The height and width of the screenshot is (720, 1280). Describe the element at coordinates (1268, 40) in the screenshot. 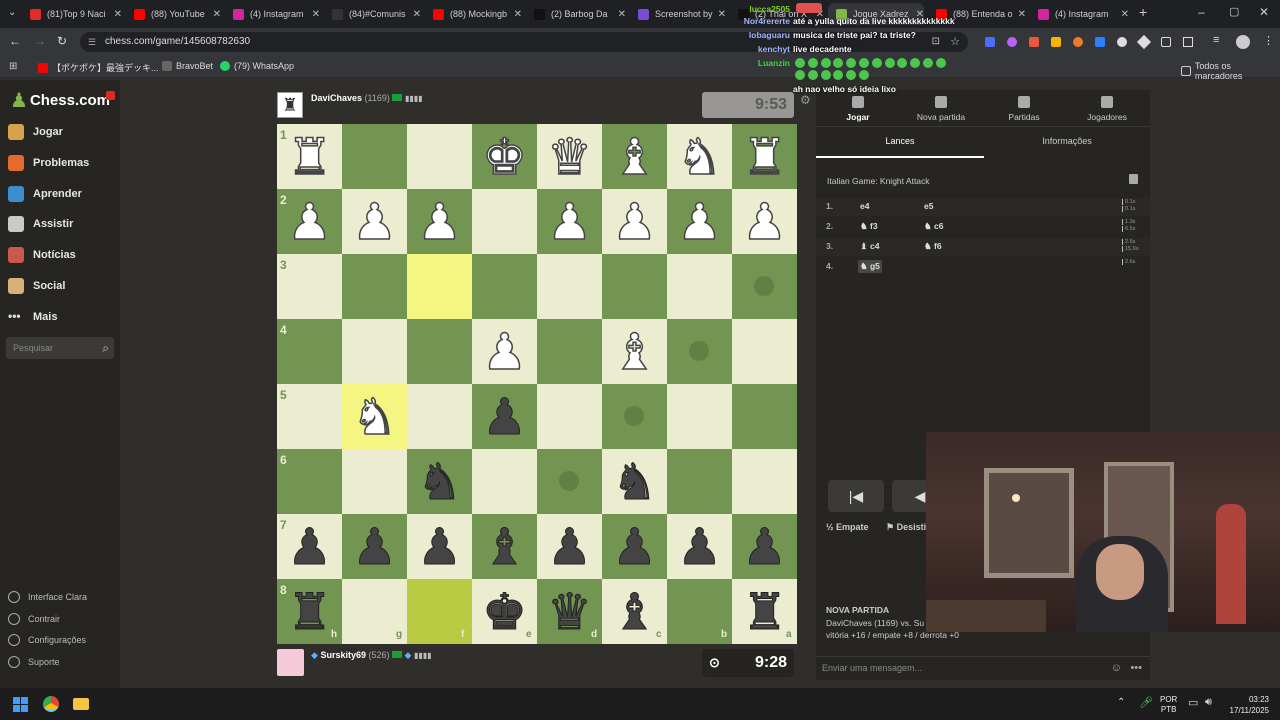

I see `menu-icon: ⋮` at that location.